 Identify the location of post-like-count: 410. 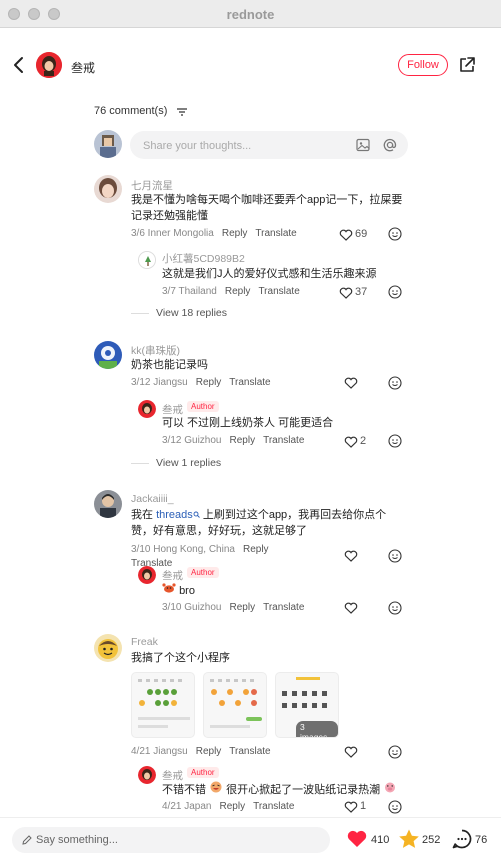
(380, 840).